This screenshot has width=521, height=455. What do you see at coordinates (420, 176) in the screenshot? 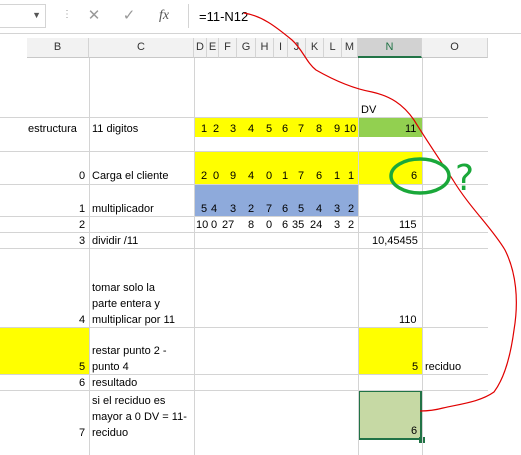
I see `green-ink-circle` at bounding box center [420, 176].